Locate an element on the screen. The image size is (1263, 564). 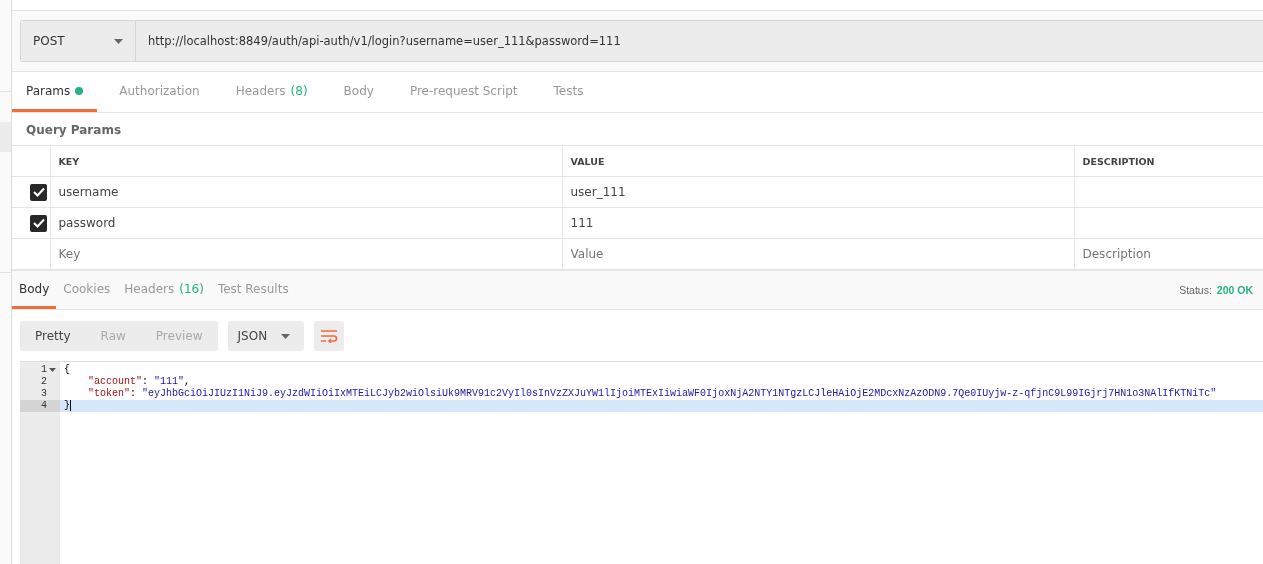
request-tab: Headers (8) is located at coordinates (271, 92).